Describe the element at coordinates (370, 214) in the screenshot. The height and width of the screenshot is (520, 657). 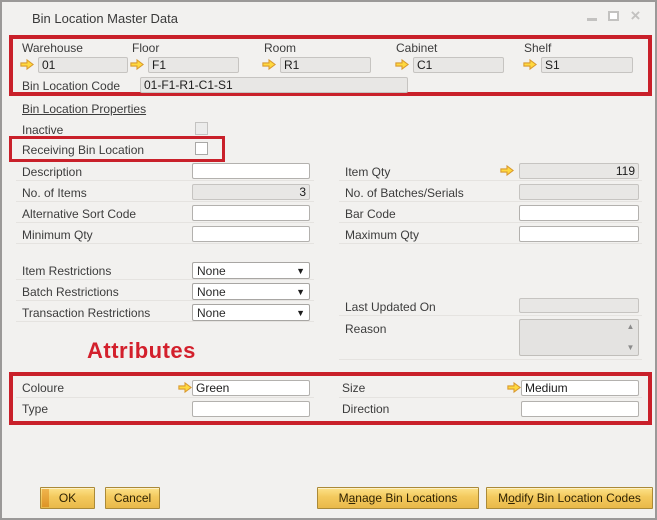
I see `bar-code-label: Bar Code` at that location.